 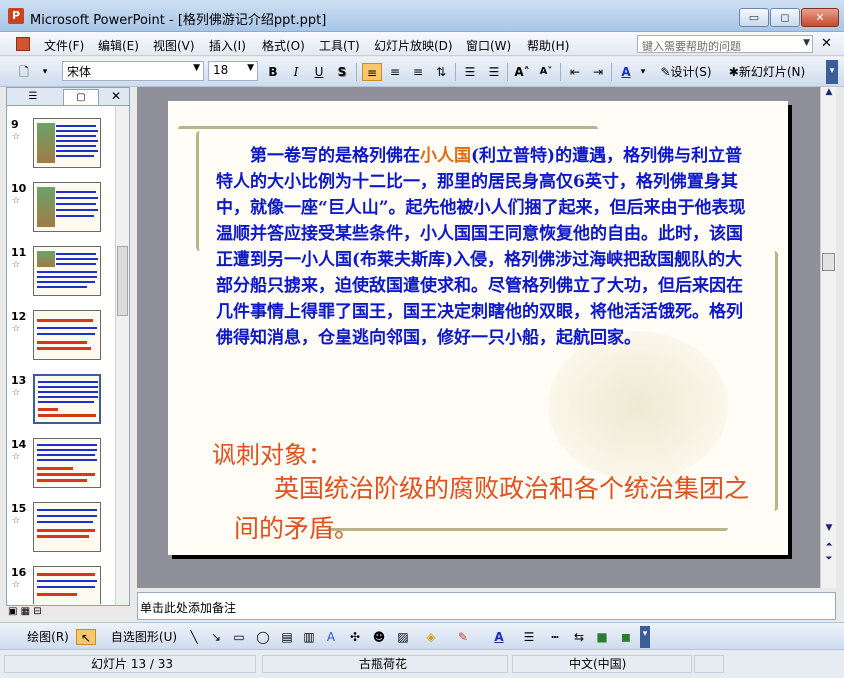 I want to click on previous-slide-icon: ⏶, so click(x=829, y=545).